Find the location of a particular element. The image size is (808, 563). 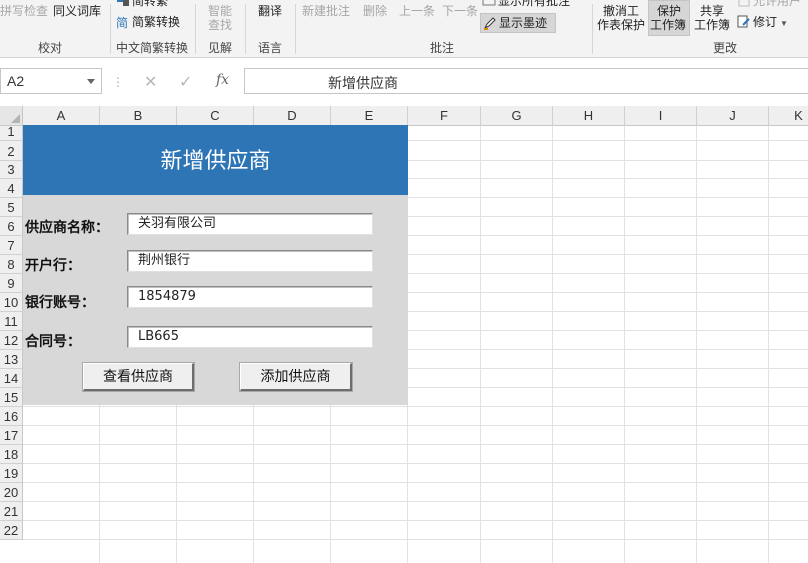

protect-workbook-button-line2: 工作簿 is located at coordinates (668, 25).